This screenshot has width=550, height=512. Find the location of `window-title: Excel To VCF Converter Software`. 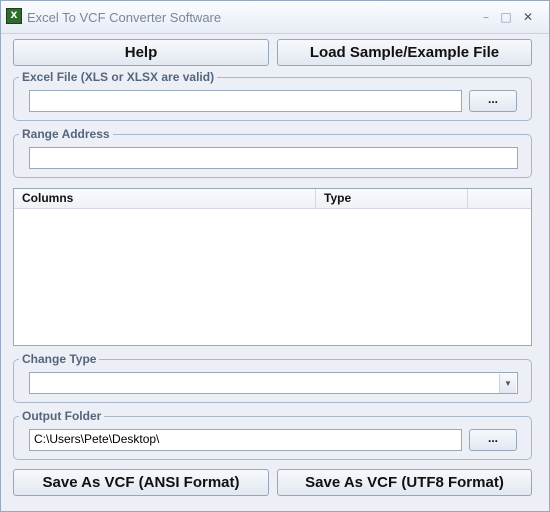

window-title: Excel To VCF Converter Software is located at coordinates (124, 17).